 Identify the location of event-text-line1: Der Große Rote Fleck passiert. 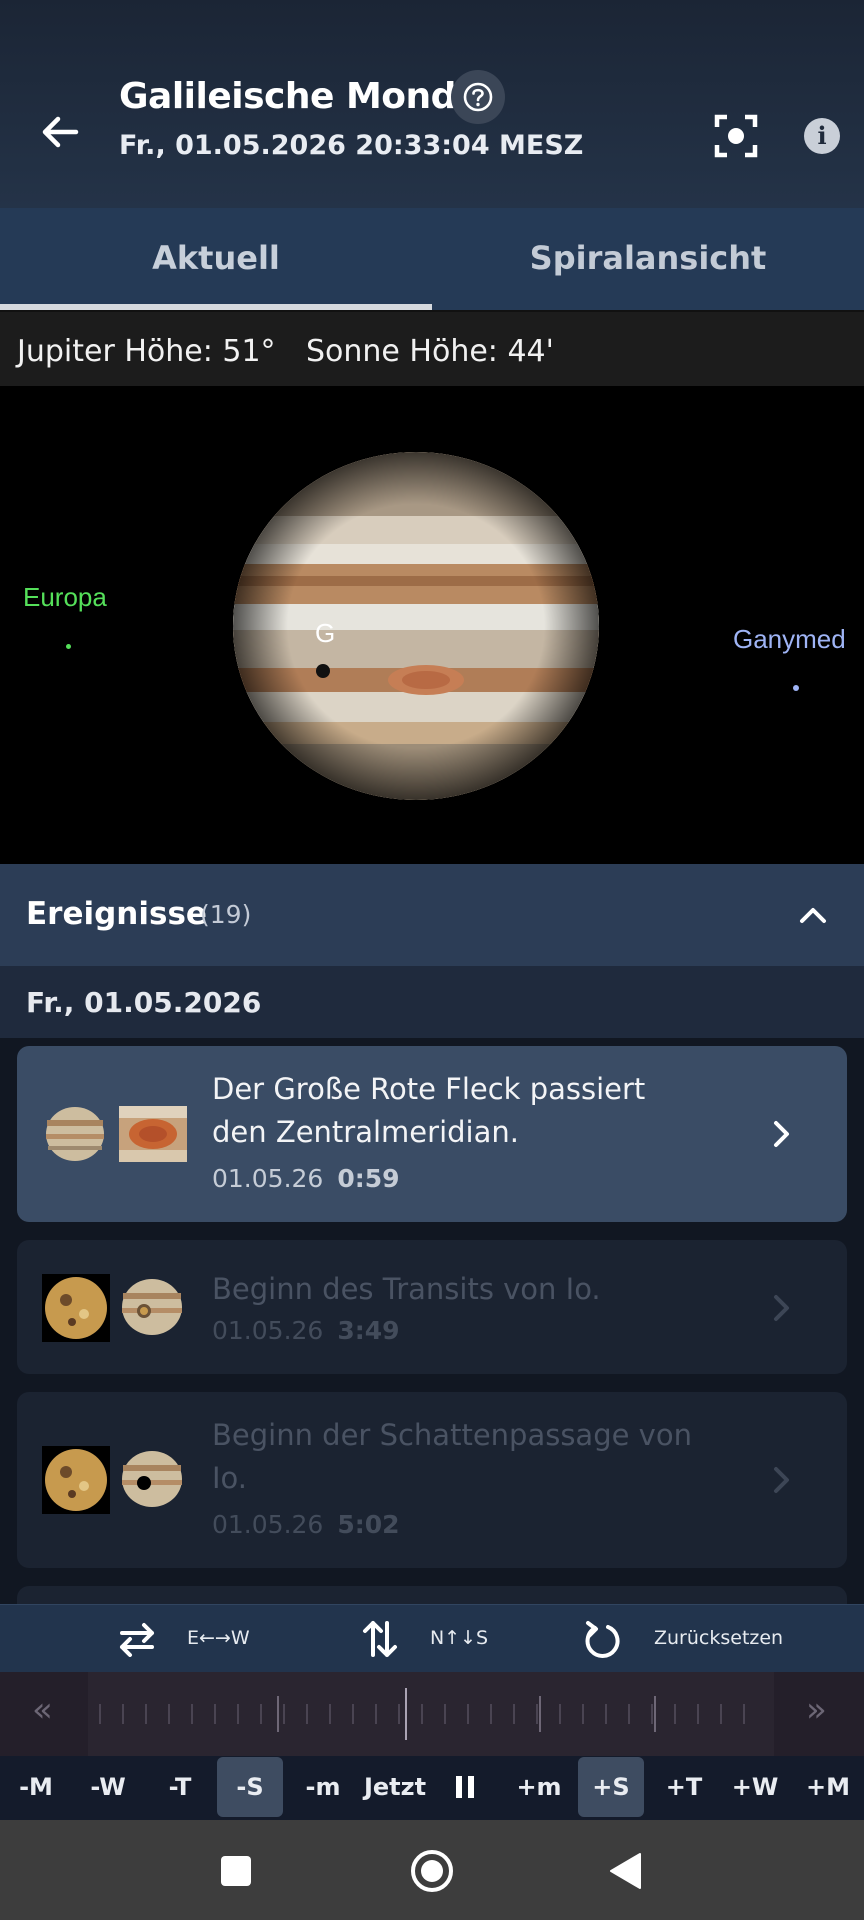
(429, 1089).